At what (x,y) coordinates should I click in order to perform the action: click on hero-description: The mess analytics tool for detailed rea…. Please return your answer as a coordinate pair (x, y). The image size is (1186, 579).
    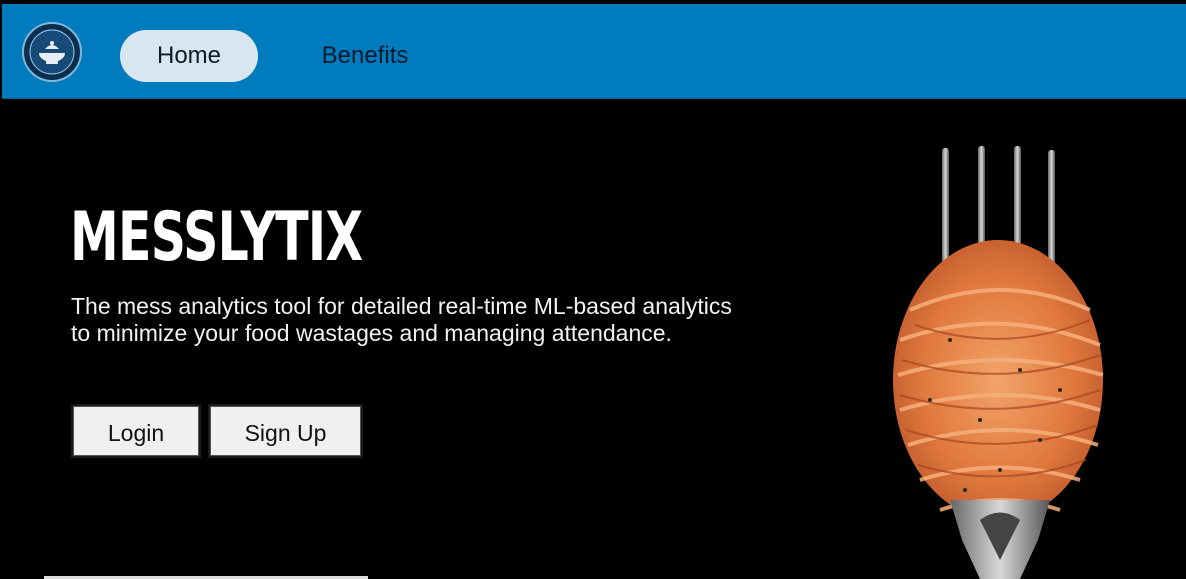
    Looking at the image, I should click on (401, 319).